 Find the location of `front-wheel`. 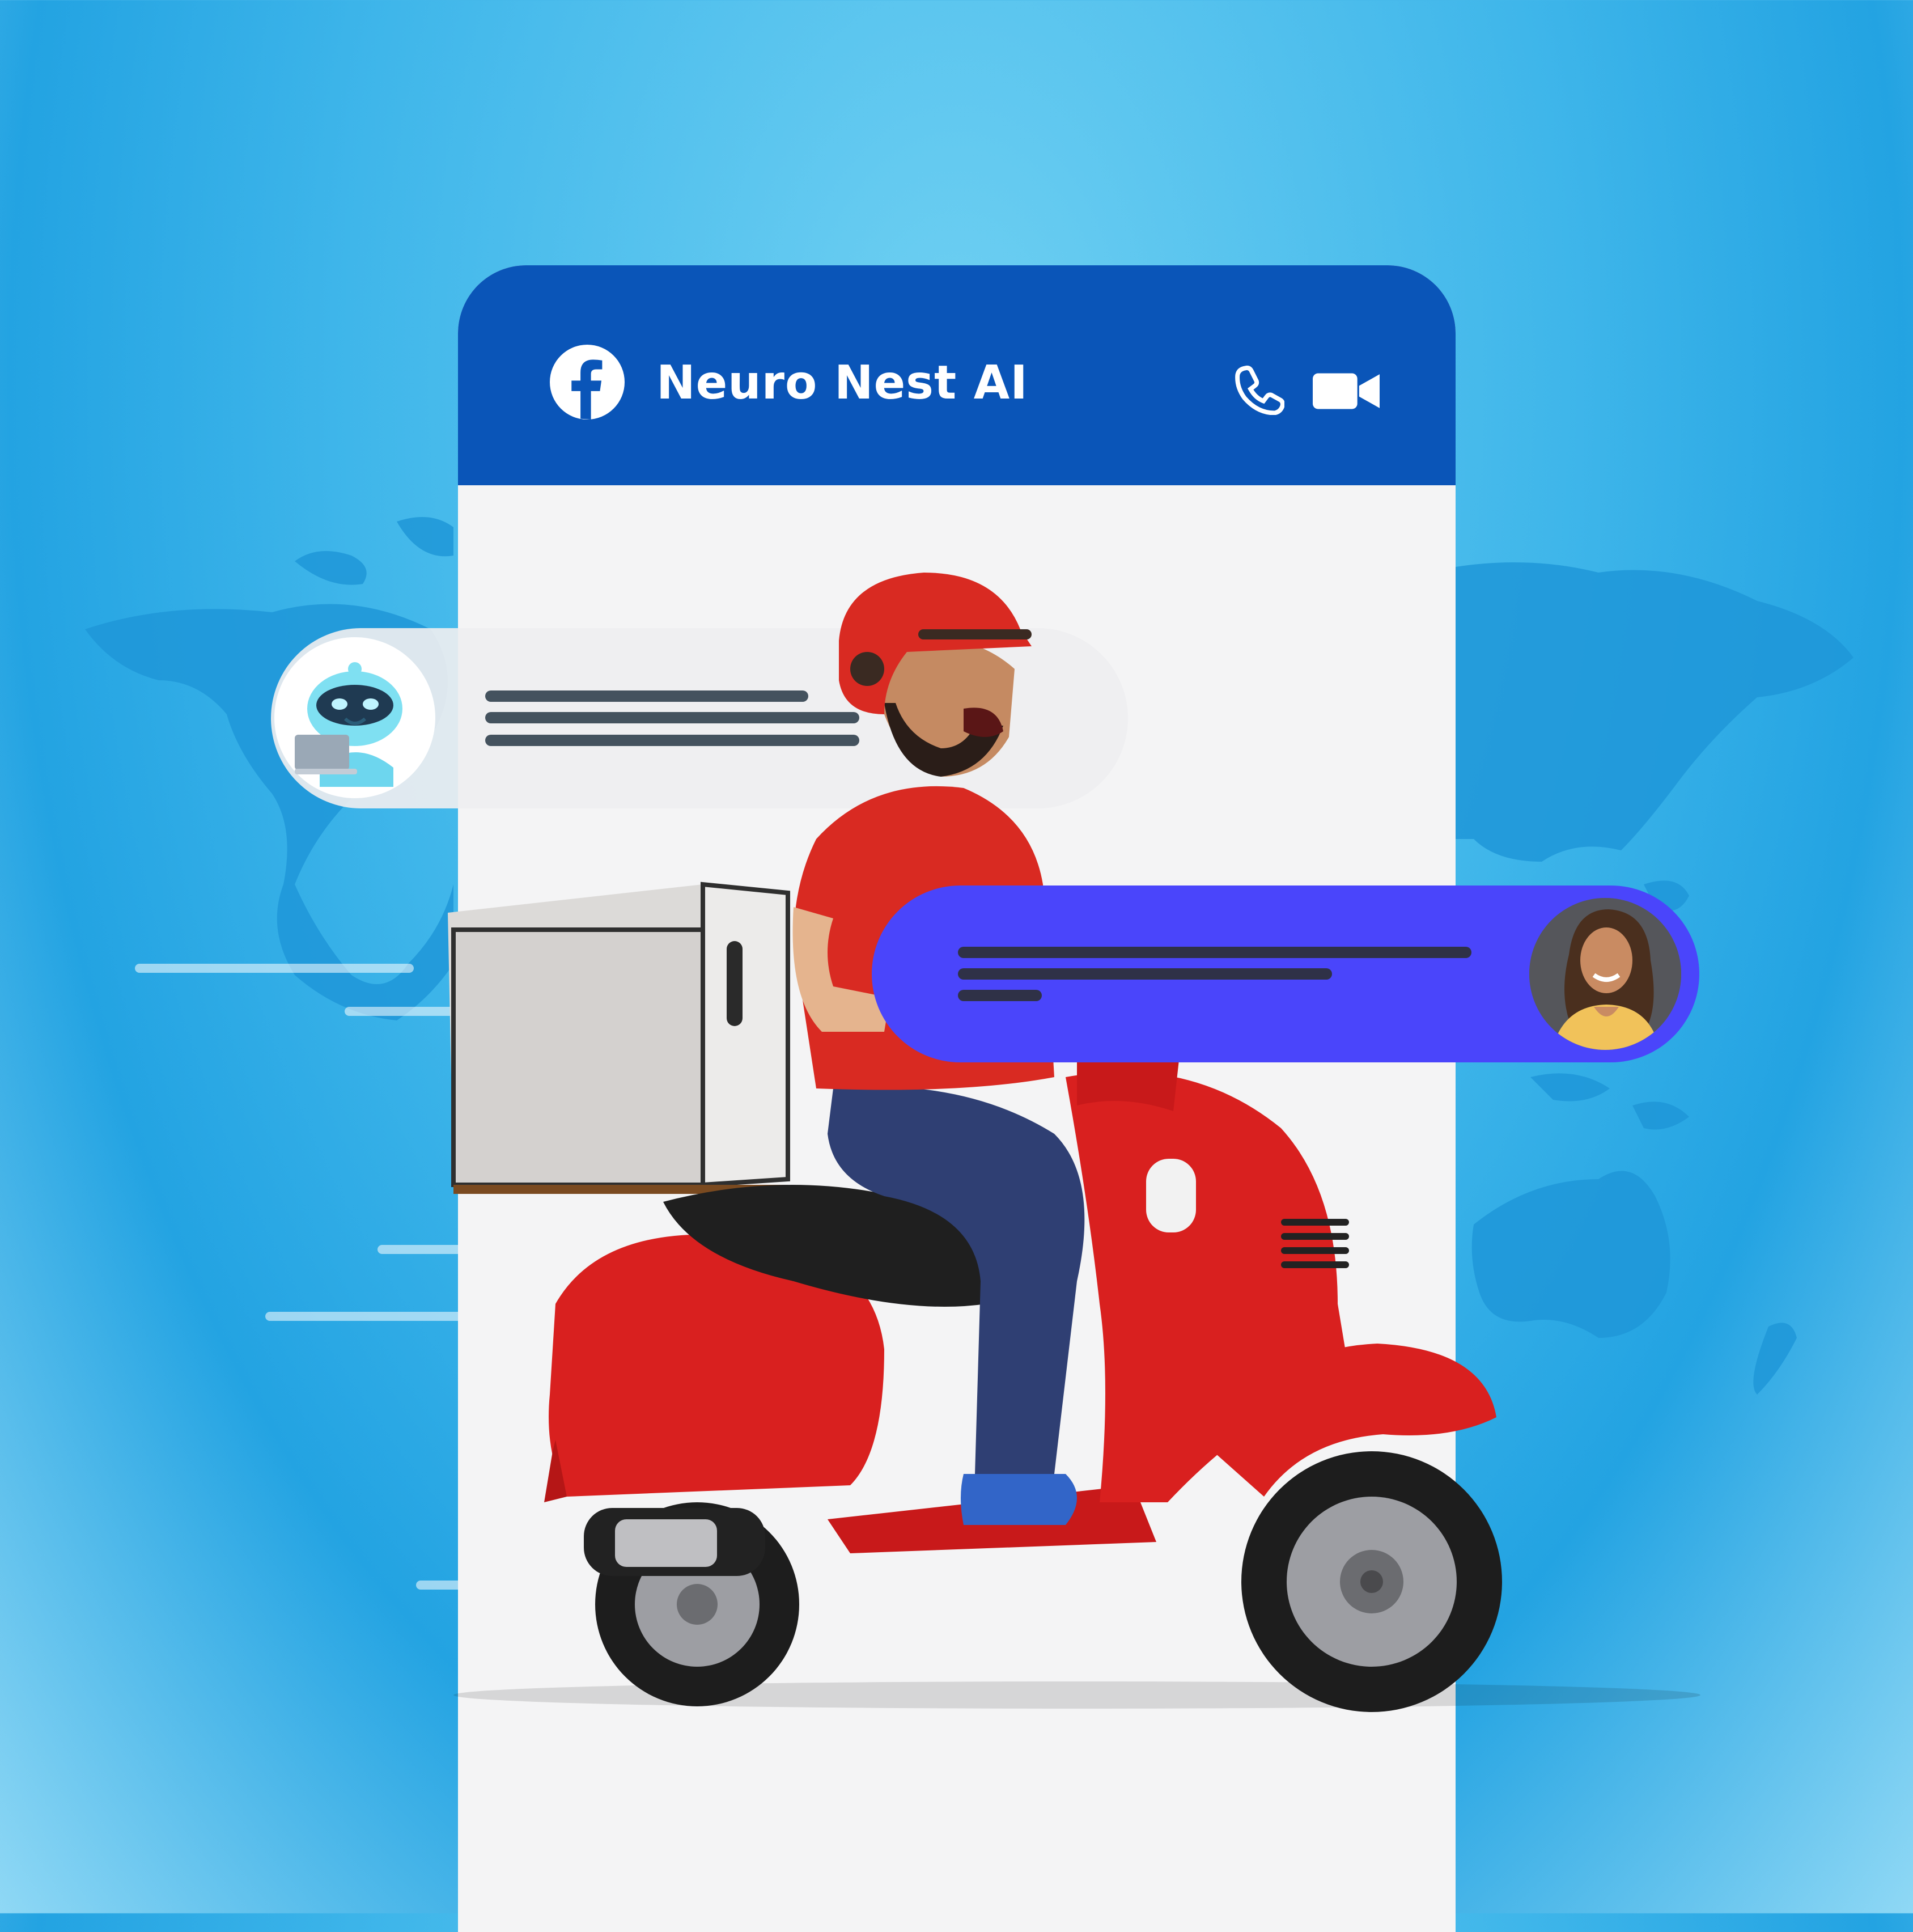

front-wheel is located at coordinates (1371, 1581).